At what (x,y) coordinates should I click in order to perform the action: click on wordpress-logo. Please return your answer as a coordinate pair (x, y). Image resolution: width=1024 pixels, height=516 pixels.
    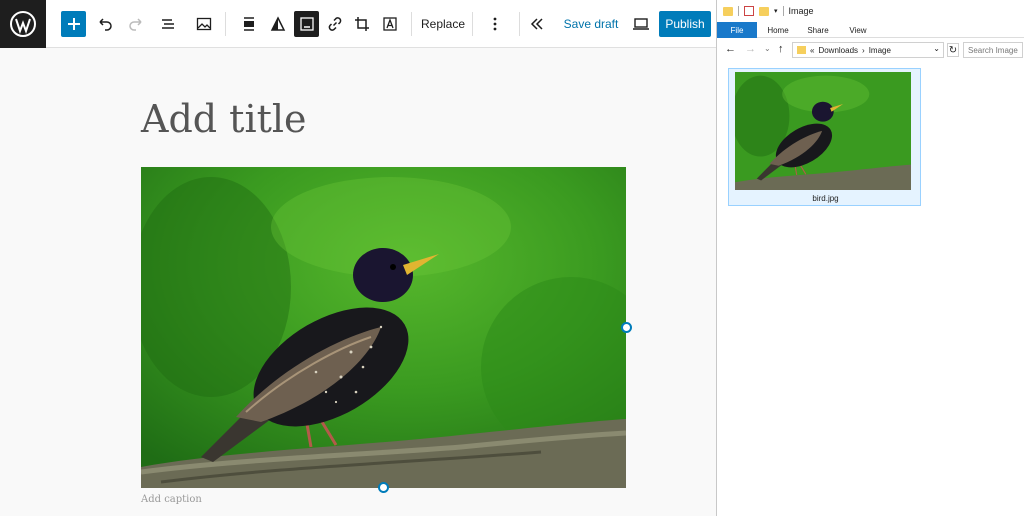
    Looking at the image, I should click on (23, 24).